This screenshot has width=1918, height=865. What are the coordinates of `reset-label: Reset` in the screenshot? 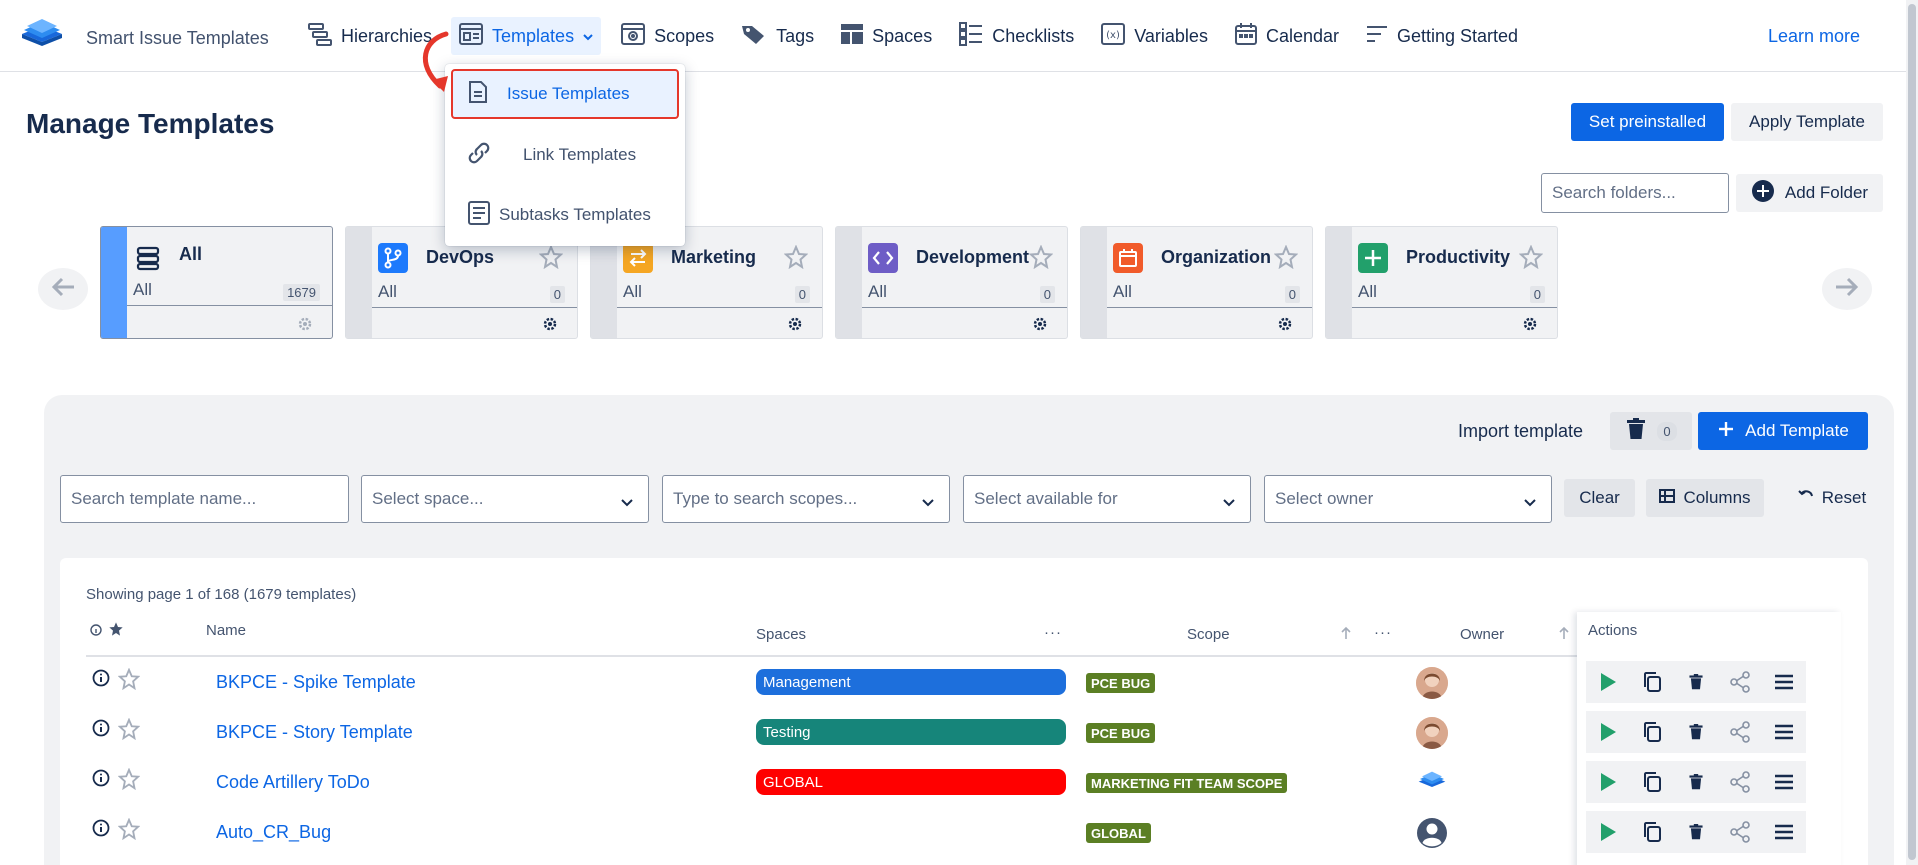 It's located at (1844, 497).